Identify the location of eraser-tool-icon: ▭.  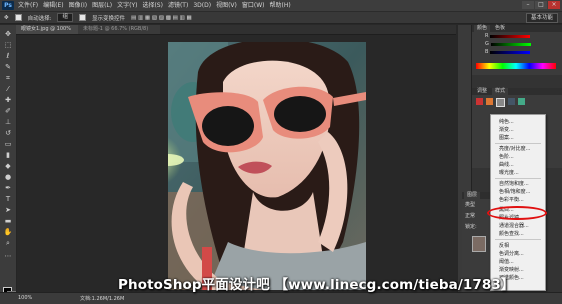
(8, 144).